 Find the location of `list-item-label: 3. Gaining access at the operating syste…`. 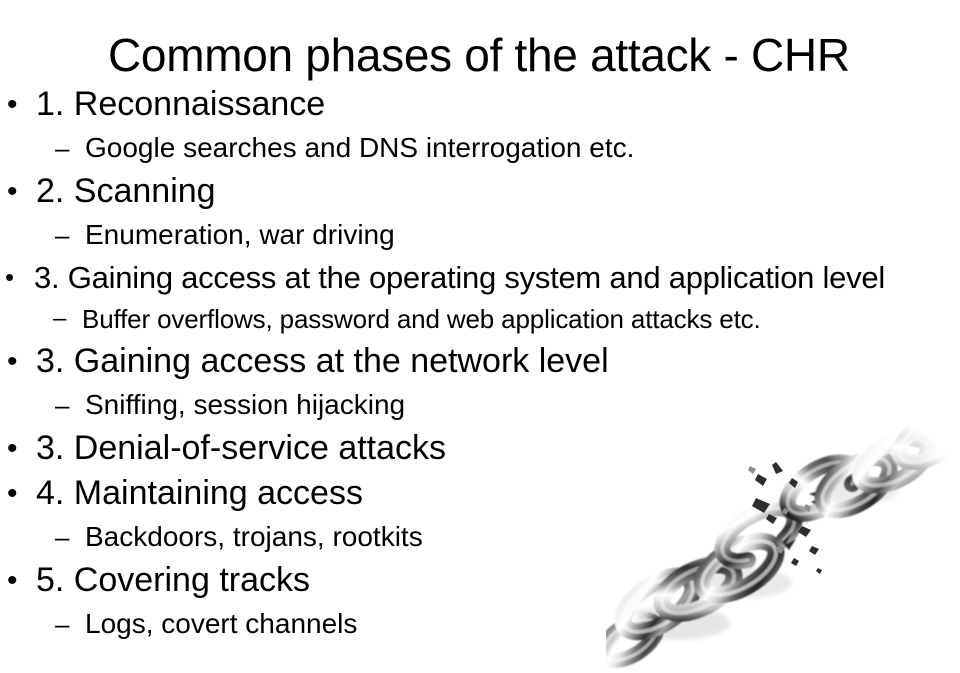

list-item-label: 3. Gaining access at the operating syste… is located at coordinates (460, 277).